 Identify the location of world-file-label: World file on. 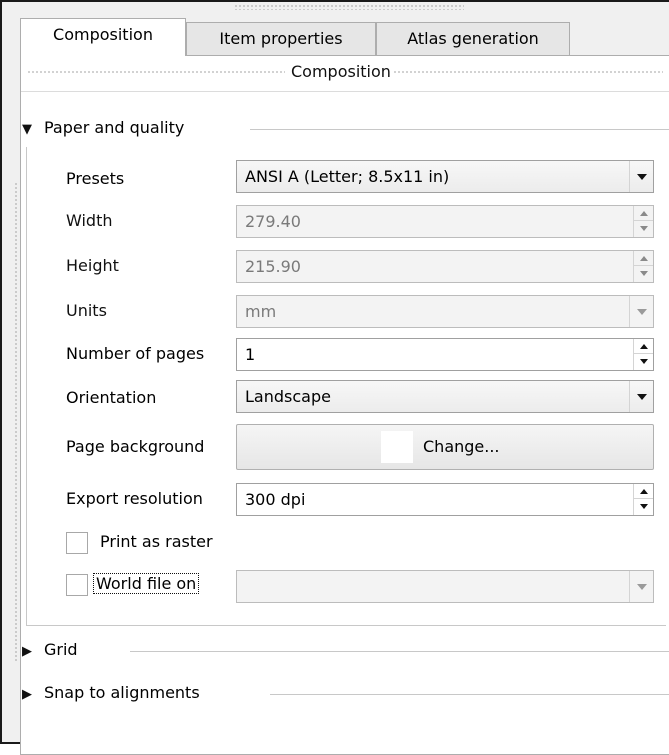
(146, 583).